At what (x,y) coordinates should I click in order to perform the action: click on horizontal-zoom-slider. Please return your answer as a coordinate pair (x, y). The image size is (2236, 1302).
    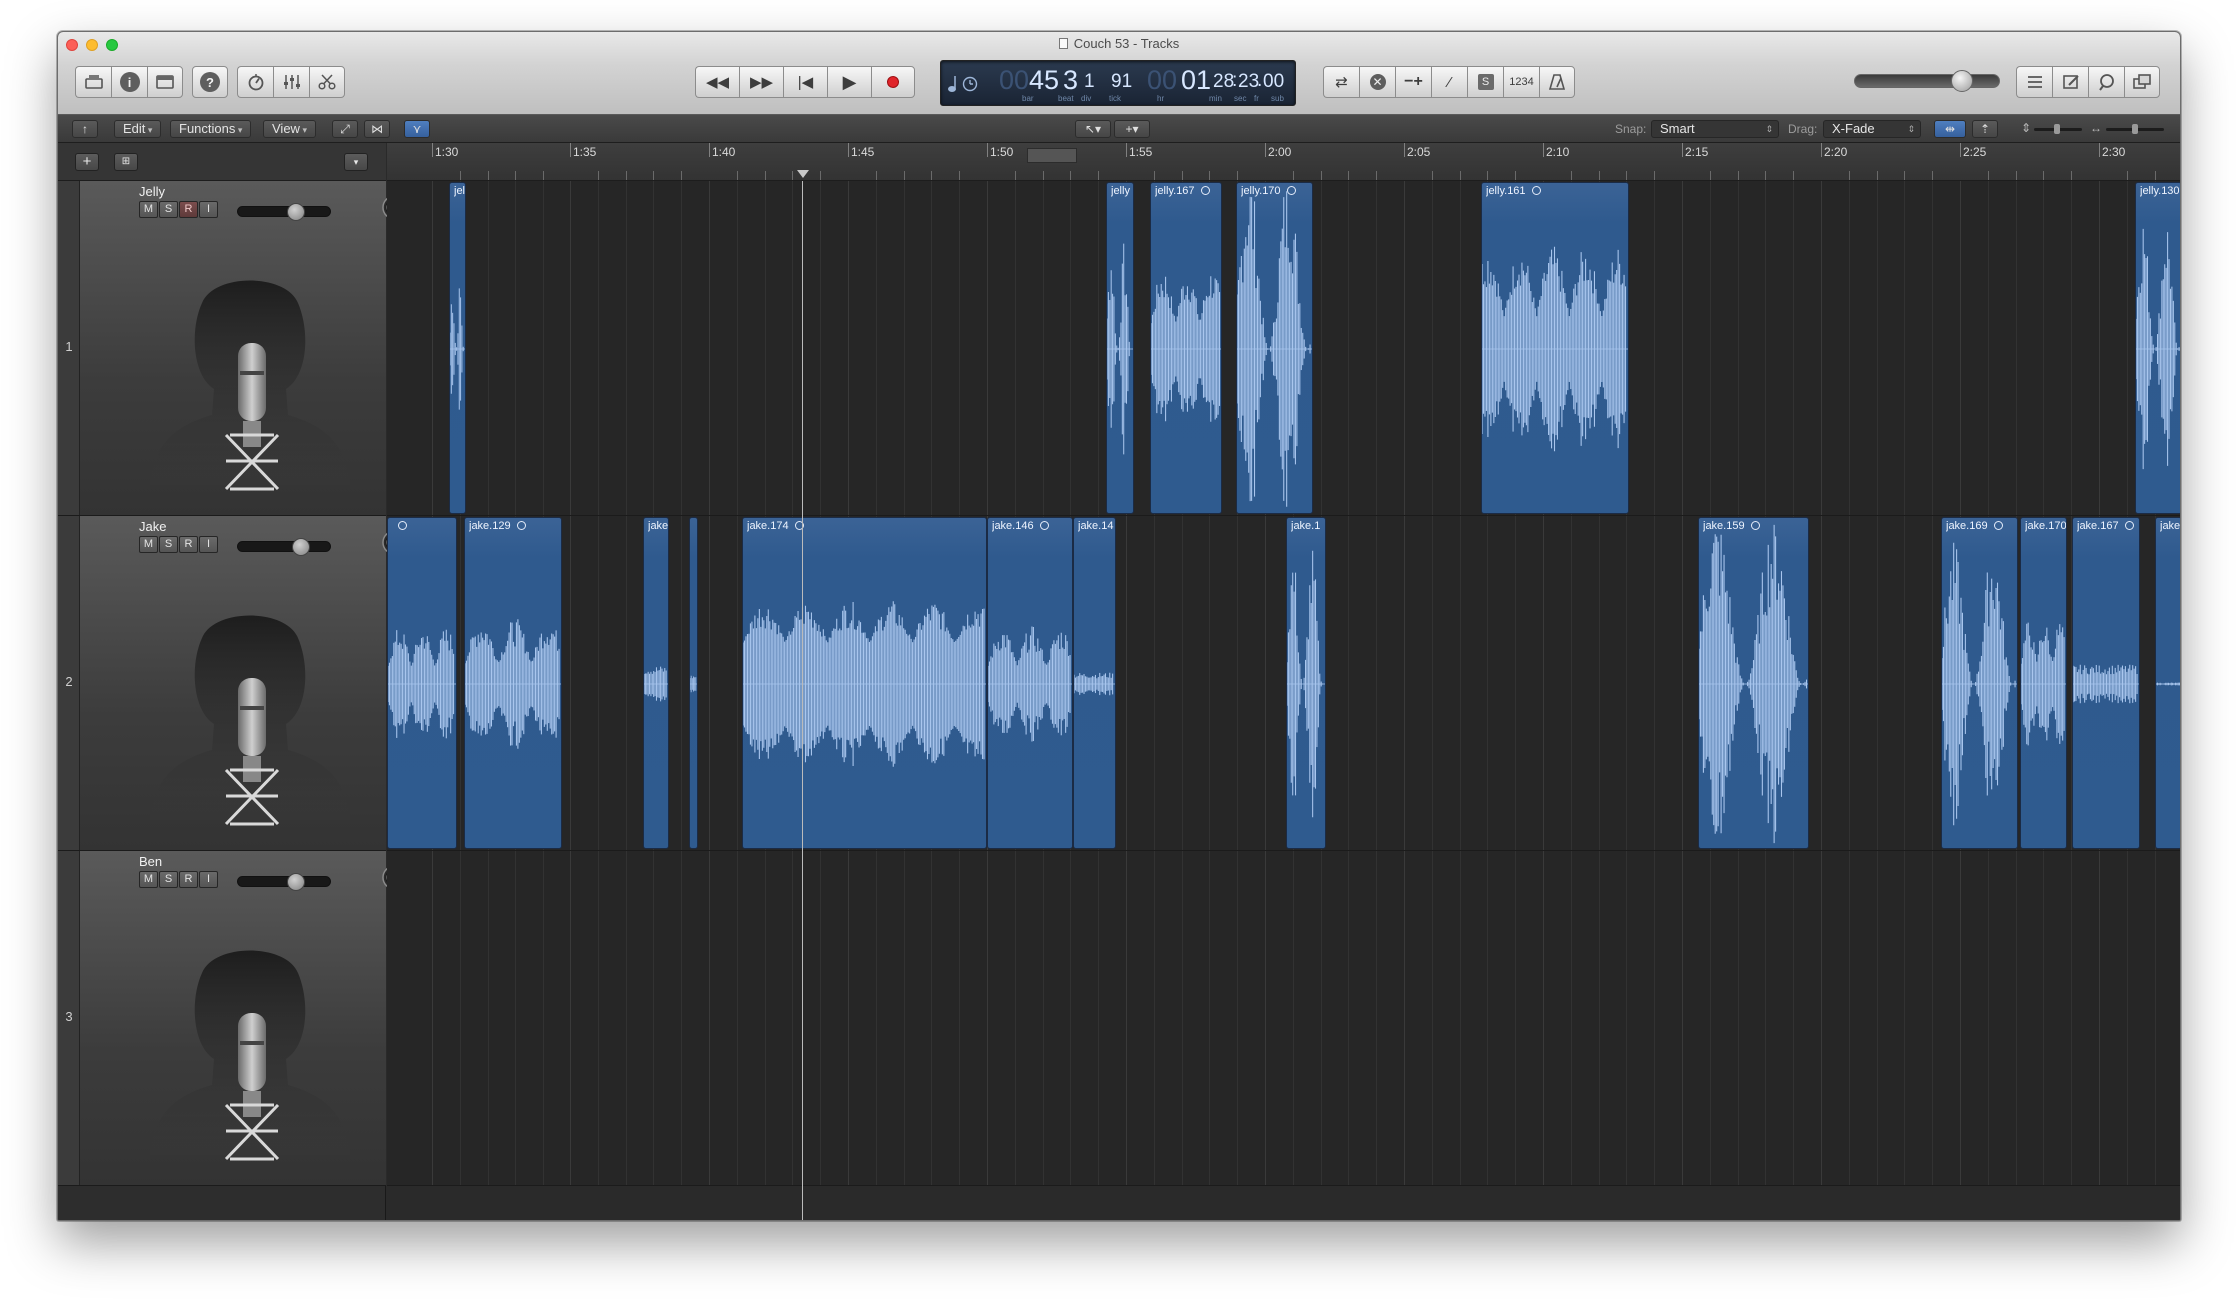
    Looking at the image, I should click on (2135, 129).